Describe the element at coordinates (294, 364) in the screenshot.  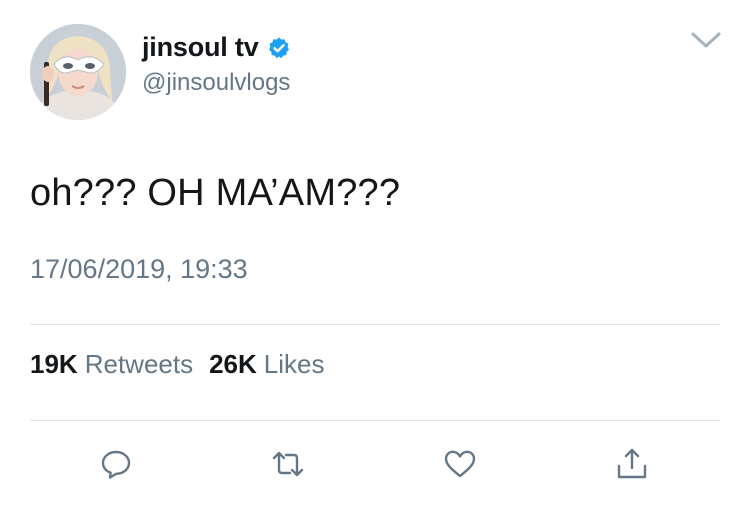
I see `likes-label: Likes` at that location.